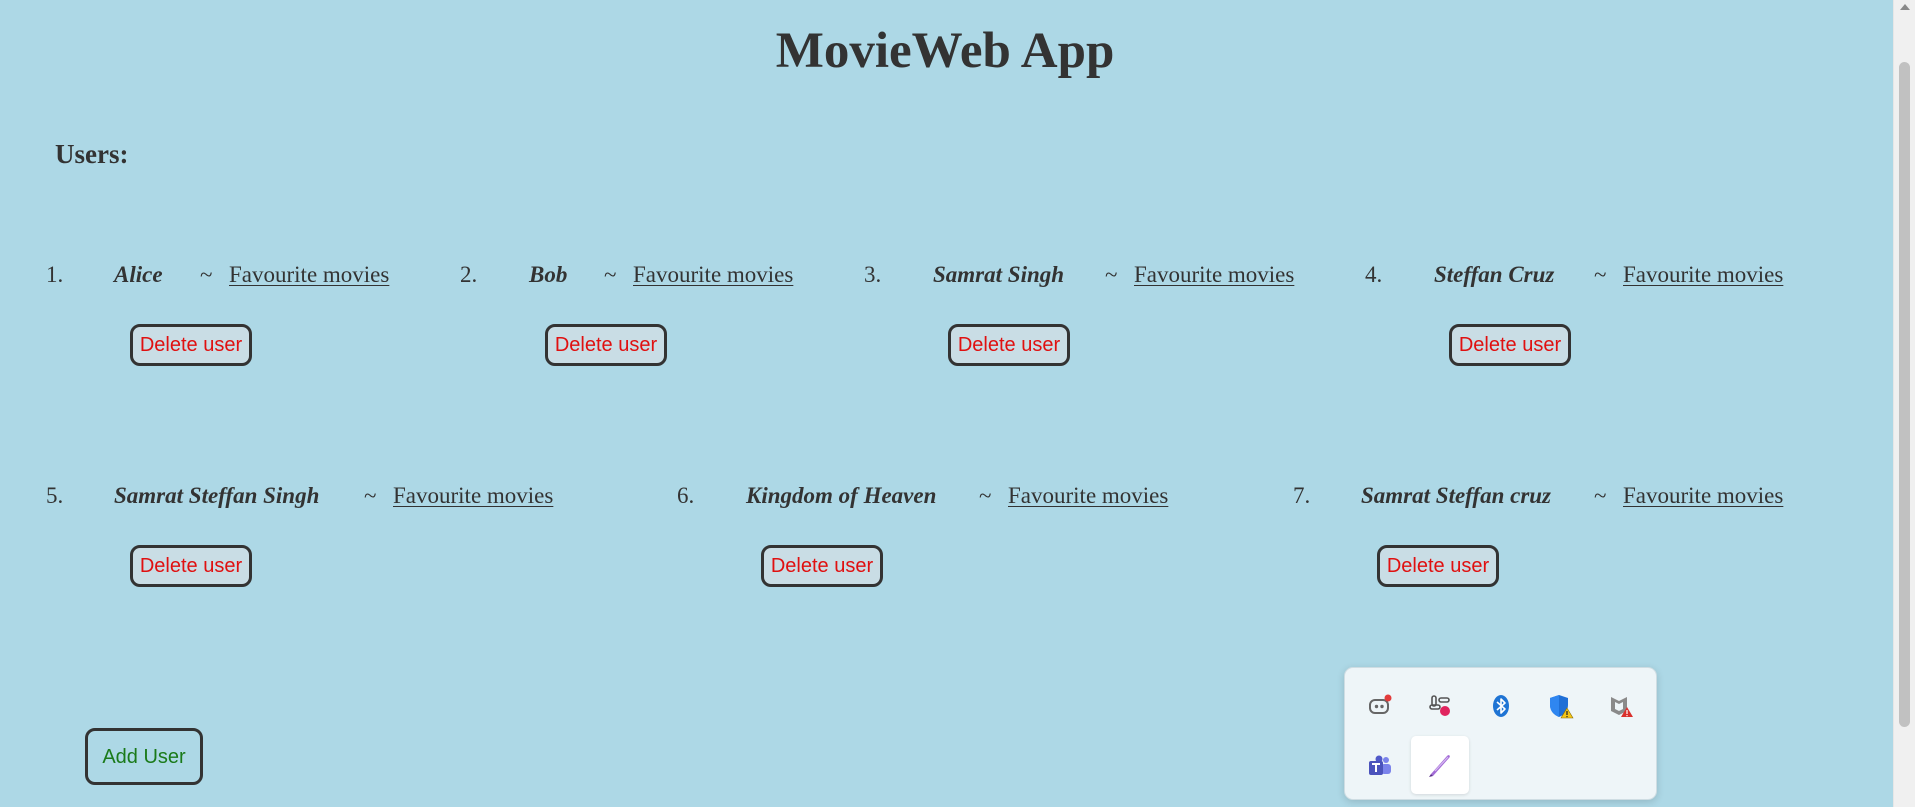  I want to click on user-name: Alice, so click(138, 274).